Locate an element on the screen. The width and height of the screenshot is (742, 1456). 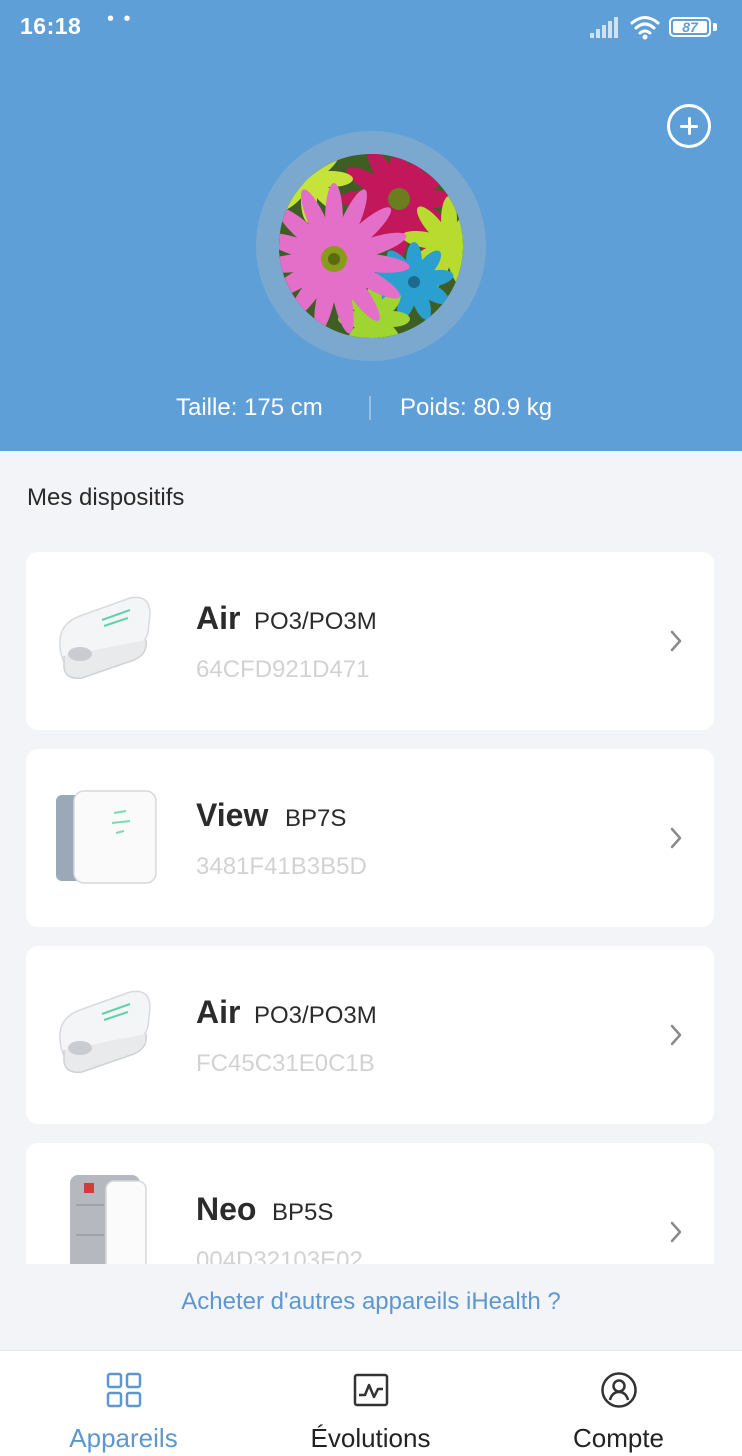
height-value: Taille: 175 cm is located at coordinates (249, 407).